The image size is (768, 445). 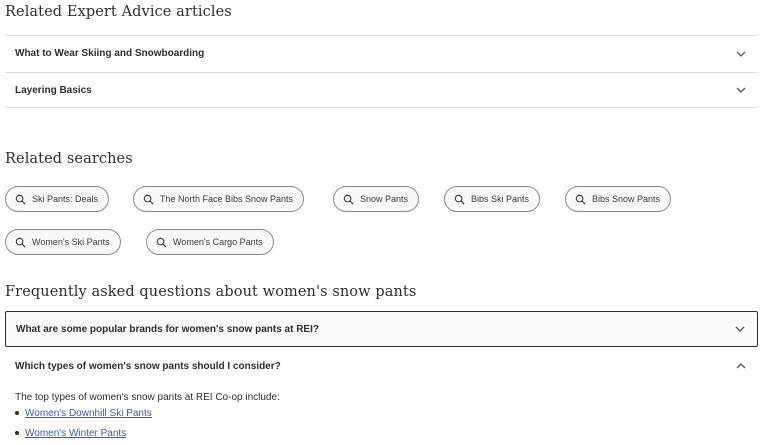 I want to click on chip-label: Women's Cargo Pants, so click(x=218, y=242).